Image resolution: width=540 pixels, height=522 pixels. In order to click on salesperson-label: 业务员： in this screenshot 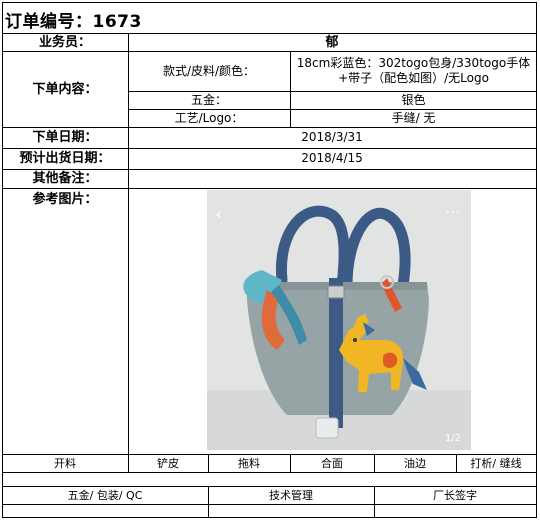, I will do `click(64, 42)`.